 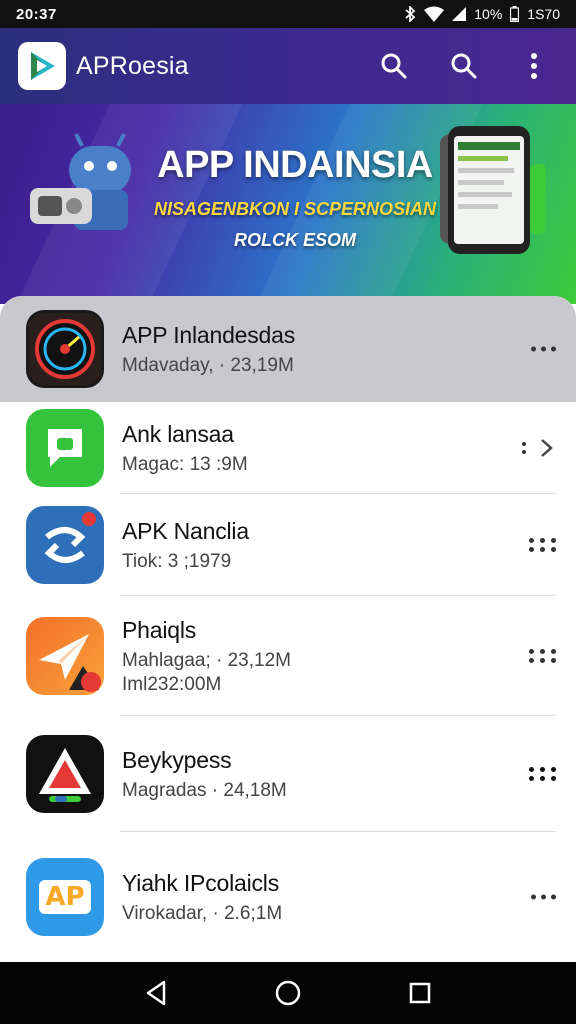 What do you see at coordinates (202, 913) in the screenshot?
I see `app-meta: Virokadar, · 2.6;1M` at bounding box center [202, 913].